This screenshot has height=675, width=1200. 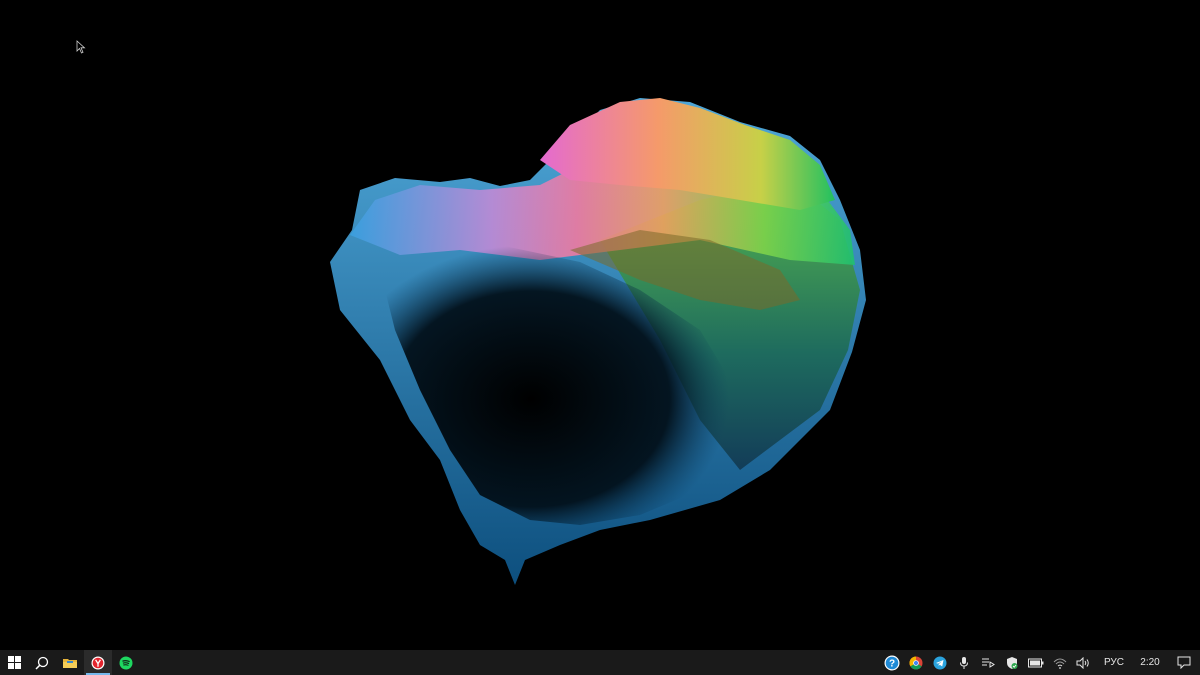 I want to click on search-icon, so click(x=42, y=663).